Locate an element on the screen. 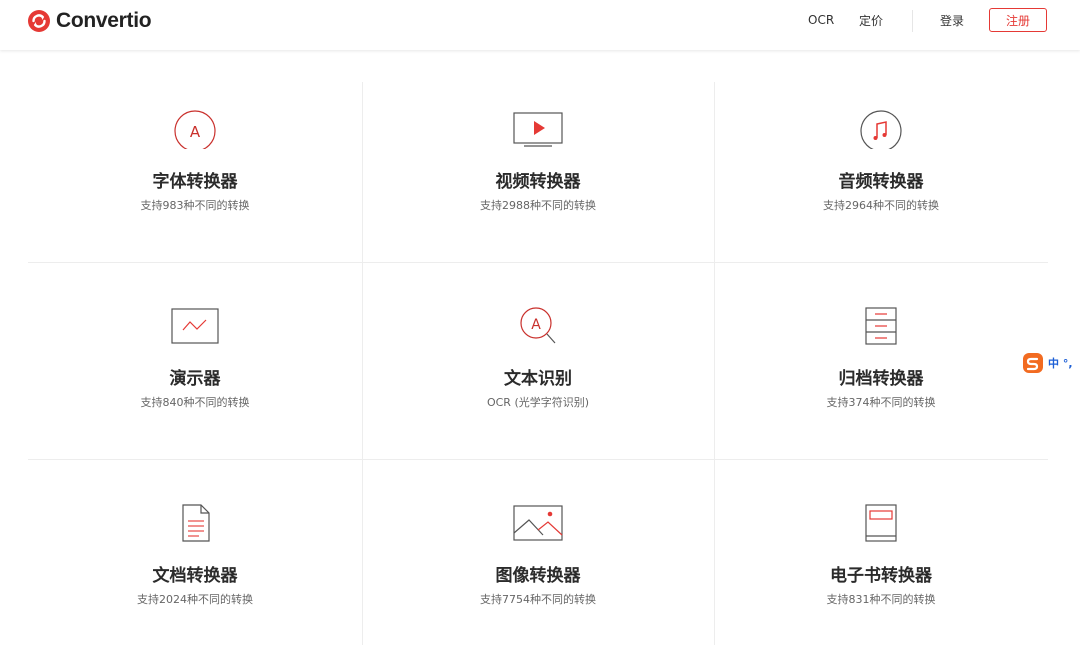 The height and width of the screenshot is (645, 1080). music-note-icon is located at coordinates (881, 129).